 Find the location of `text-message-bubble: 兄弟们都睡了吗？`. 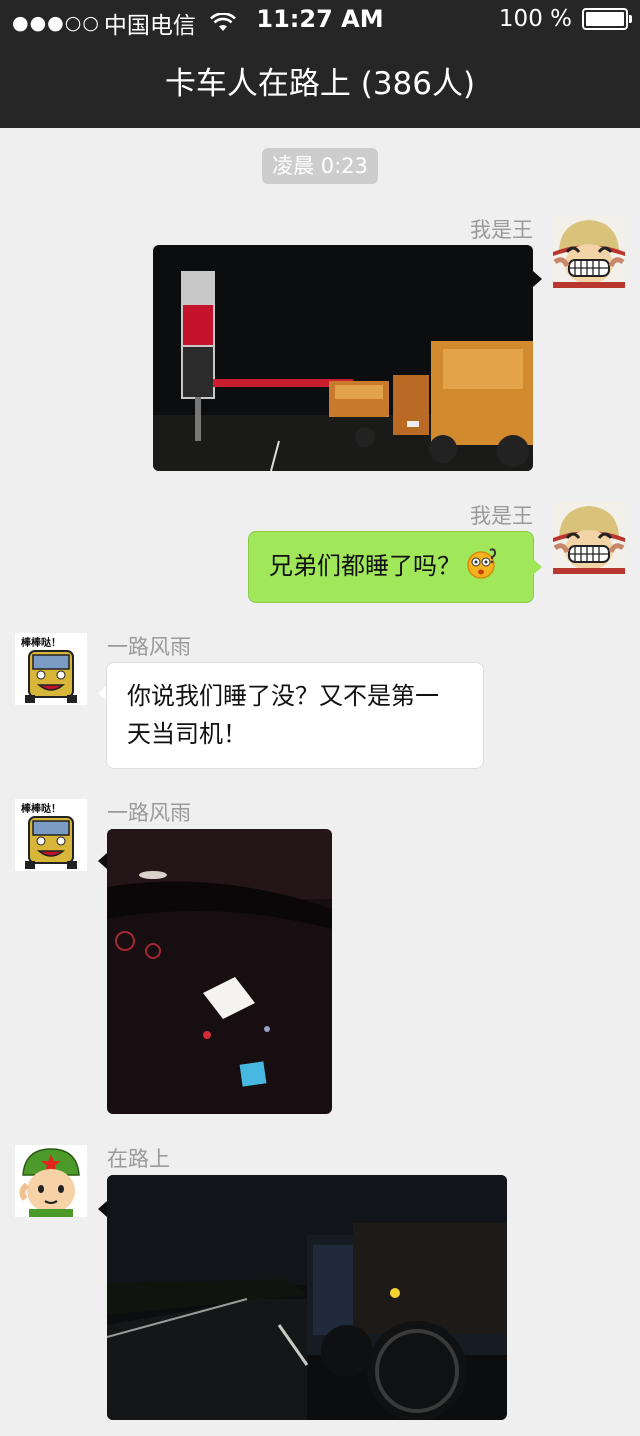

text-message-bubble: 兄弟们都睡了吗？ is located at coordinates (391, 567).